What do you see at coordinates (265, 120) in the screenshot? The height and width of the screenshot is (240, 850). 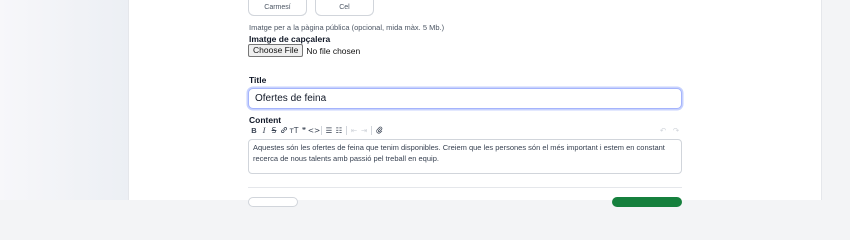 I see `content-label: Content` at bounding box center [265, 120].